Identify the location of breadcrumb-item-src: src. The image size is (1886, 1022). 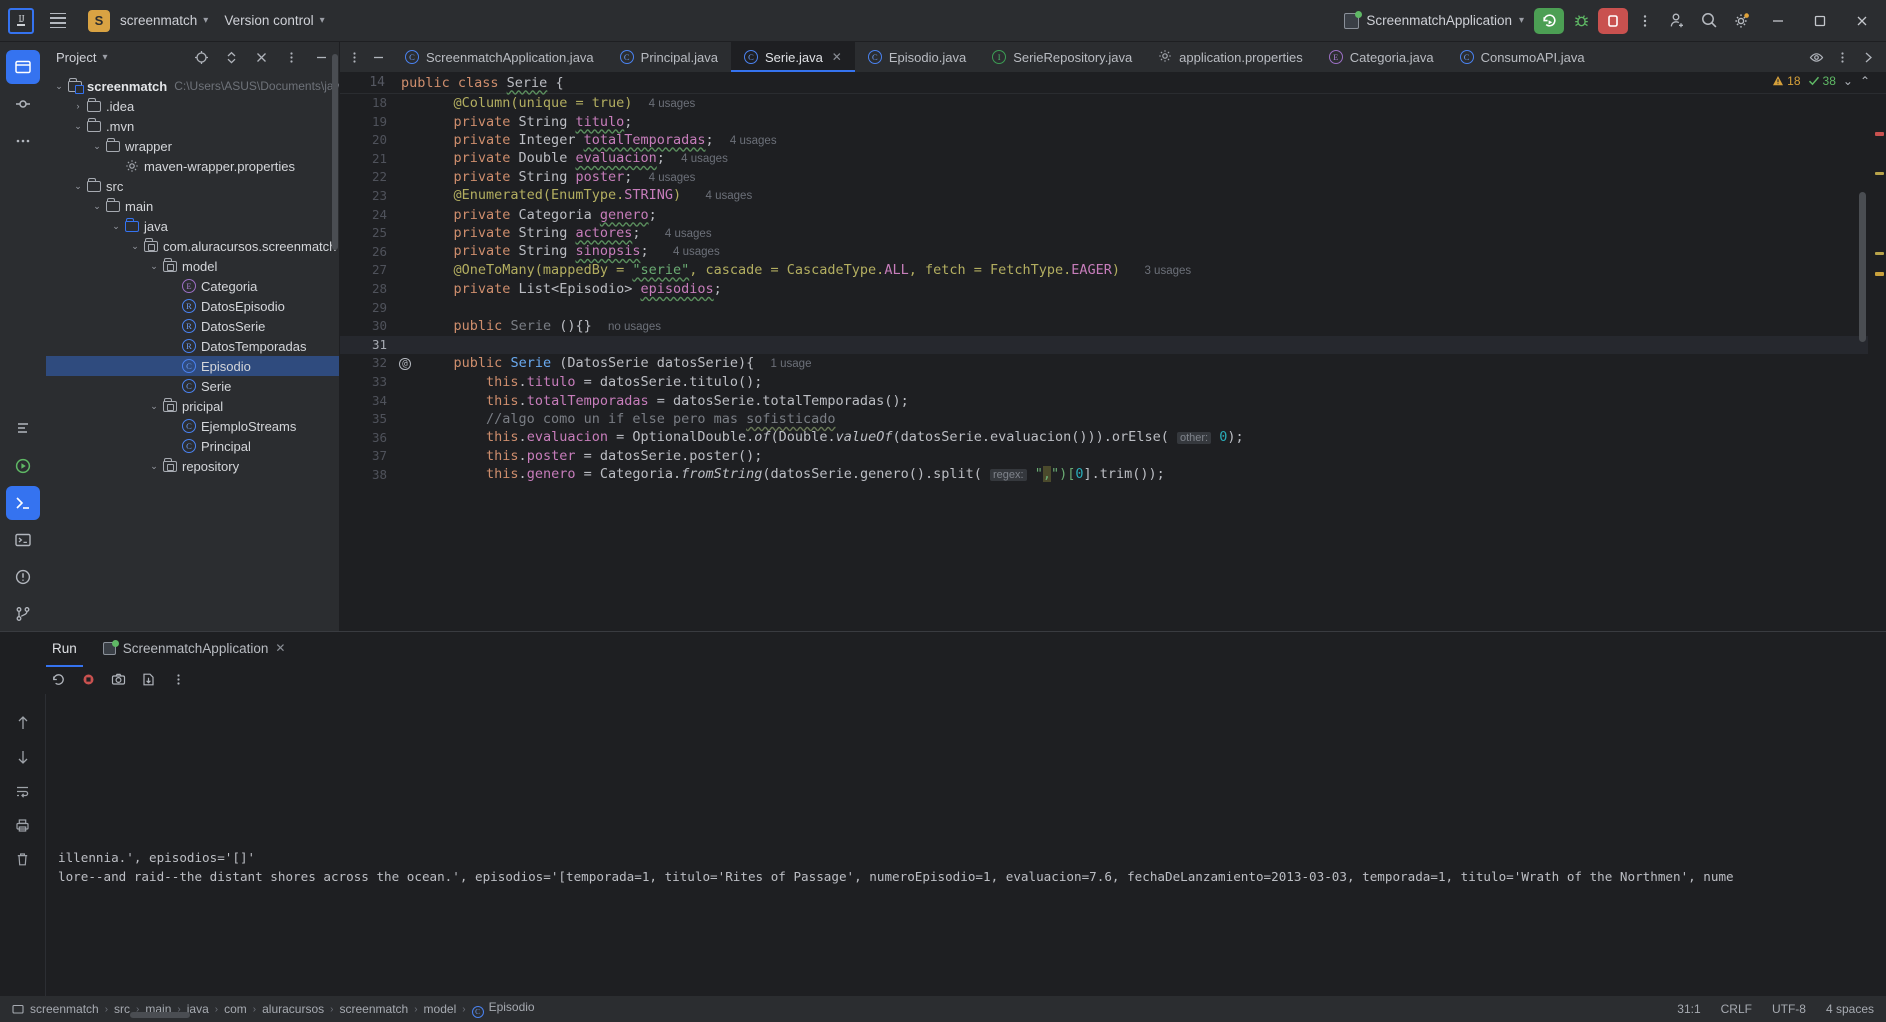
(122, 1009).